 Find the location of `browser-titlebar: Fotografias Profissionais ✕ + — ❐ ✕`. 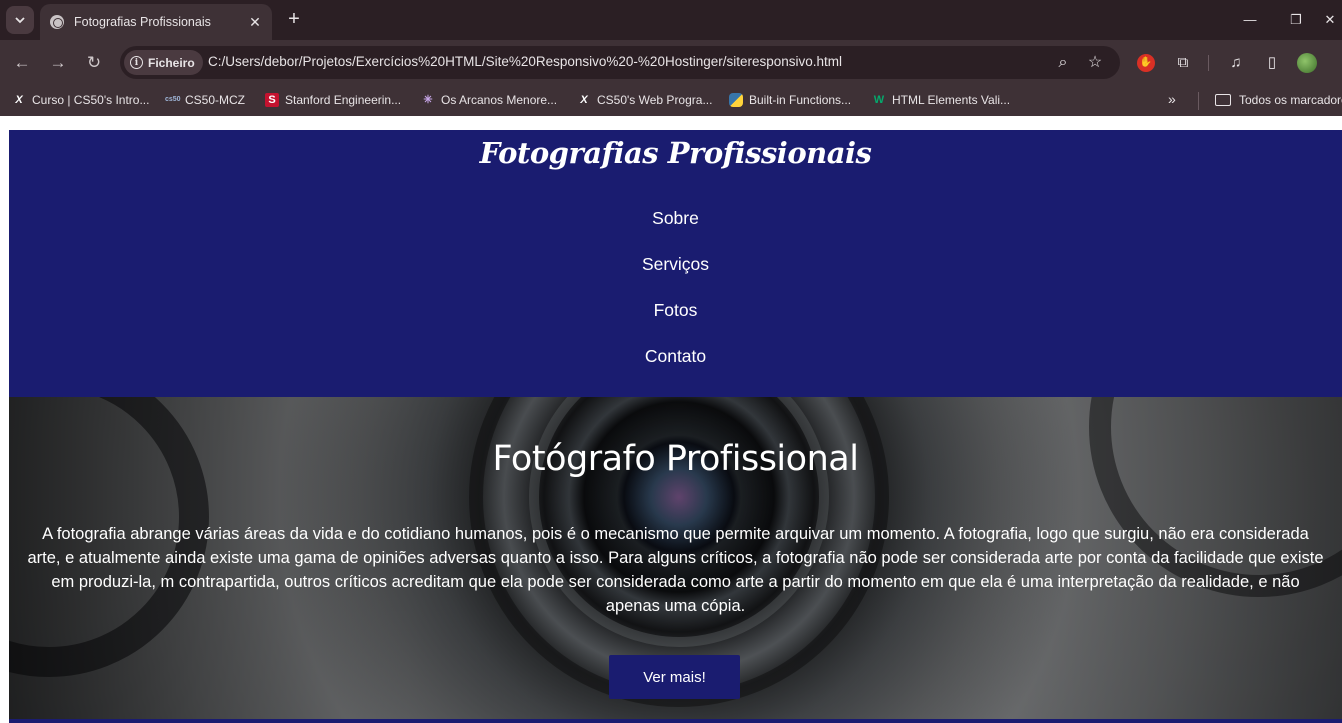

browser-titlebar: Fotografias Profissionais ✕ + — ❐ ✕ is located at coordinates (671, 20).